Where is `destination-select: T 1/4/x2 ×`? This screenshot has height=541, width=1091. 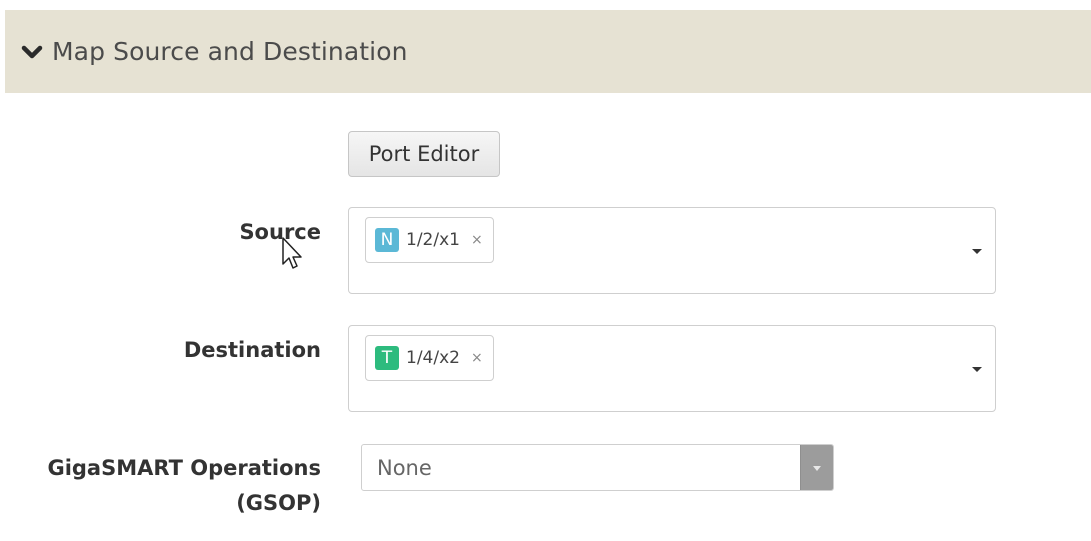 destination-select: T 1/4/x2 × is located at coordinates (672, 368).